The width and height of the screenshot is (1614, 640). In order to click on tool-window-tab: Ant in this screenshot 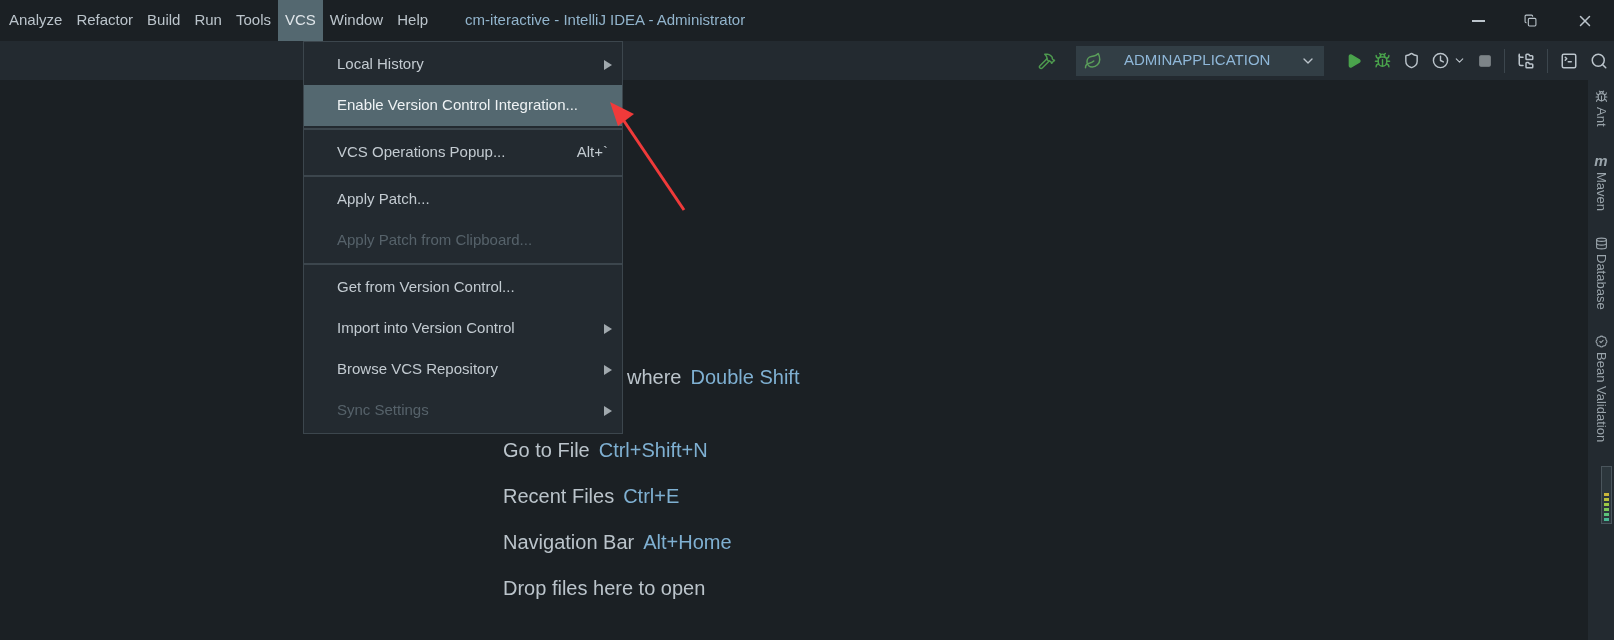, I will do `click(1601, 108)`.